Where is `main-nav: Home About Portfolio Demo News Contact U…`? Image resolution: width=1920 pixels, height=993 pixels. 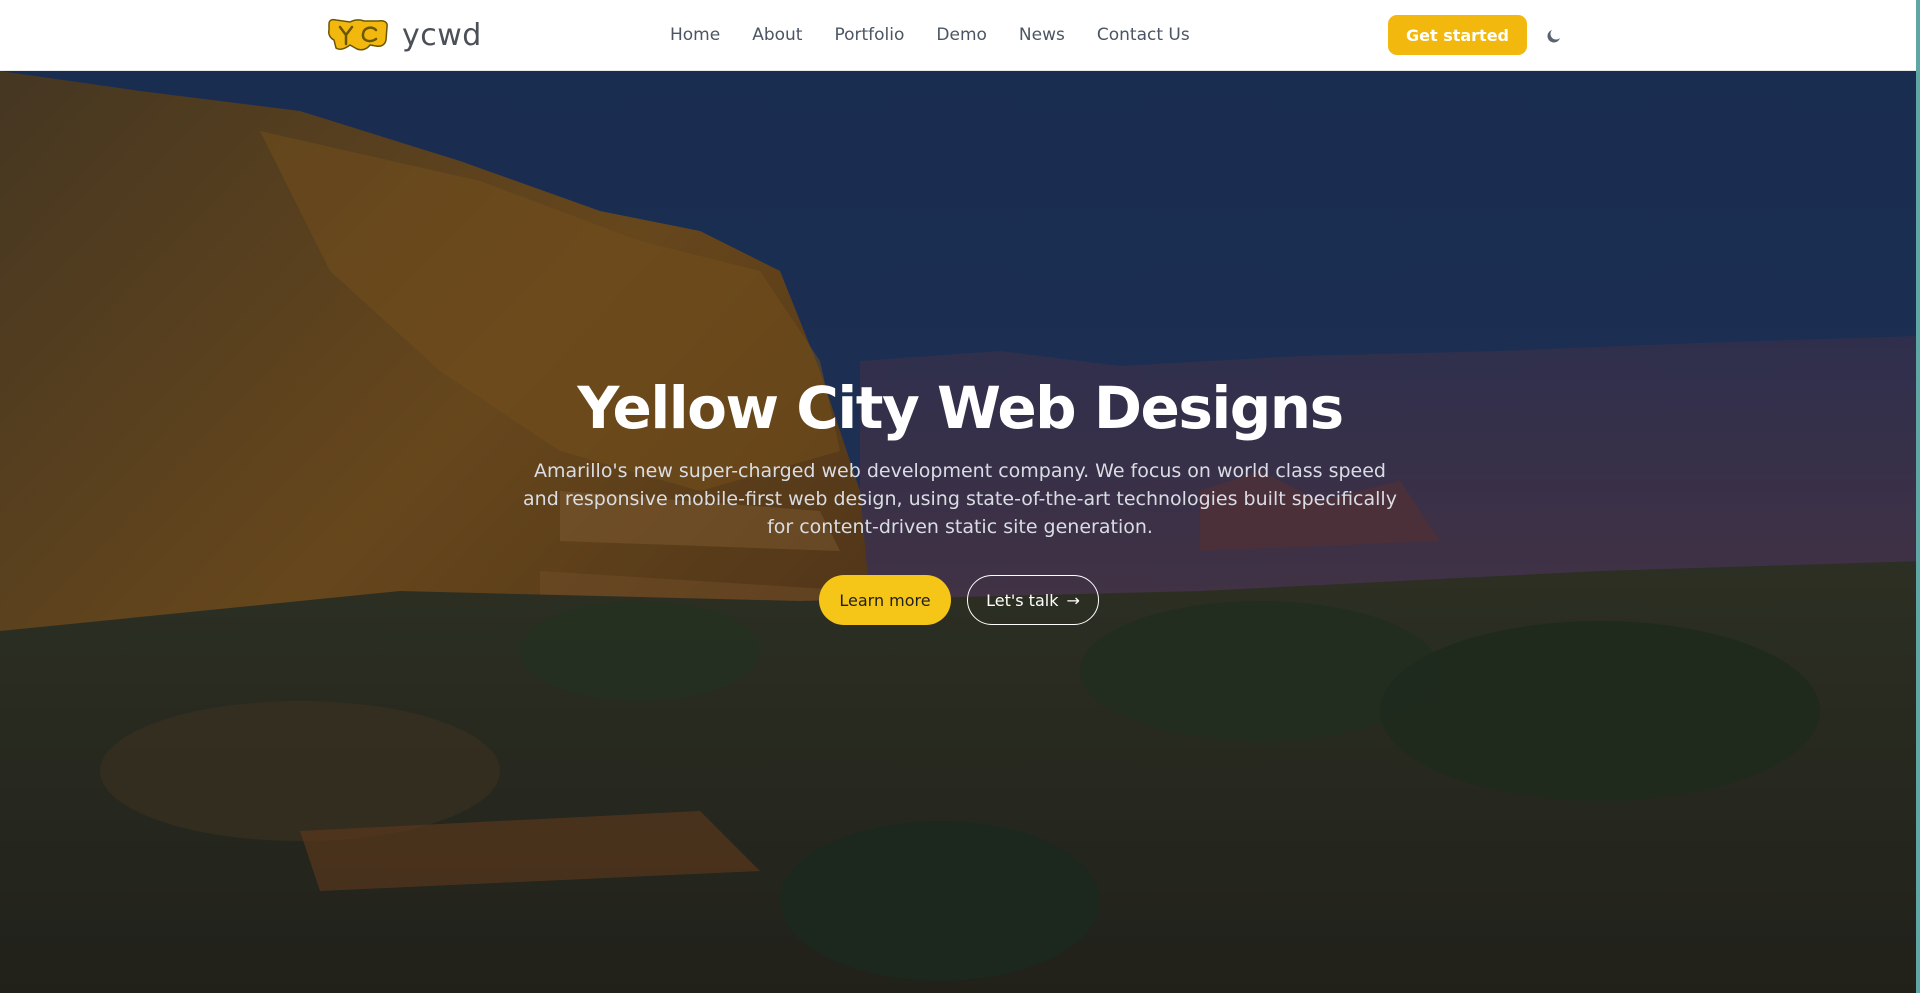
main-nav: Home About Portfolio Demo News Contact U… is located at coordinates (930, 35).